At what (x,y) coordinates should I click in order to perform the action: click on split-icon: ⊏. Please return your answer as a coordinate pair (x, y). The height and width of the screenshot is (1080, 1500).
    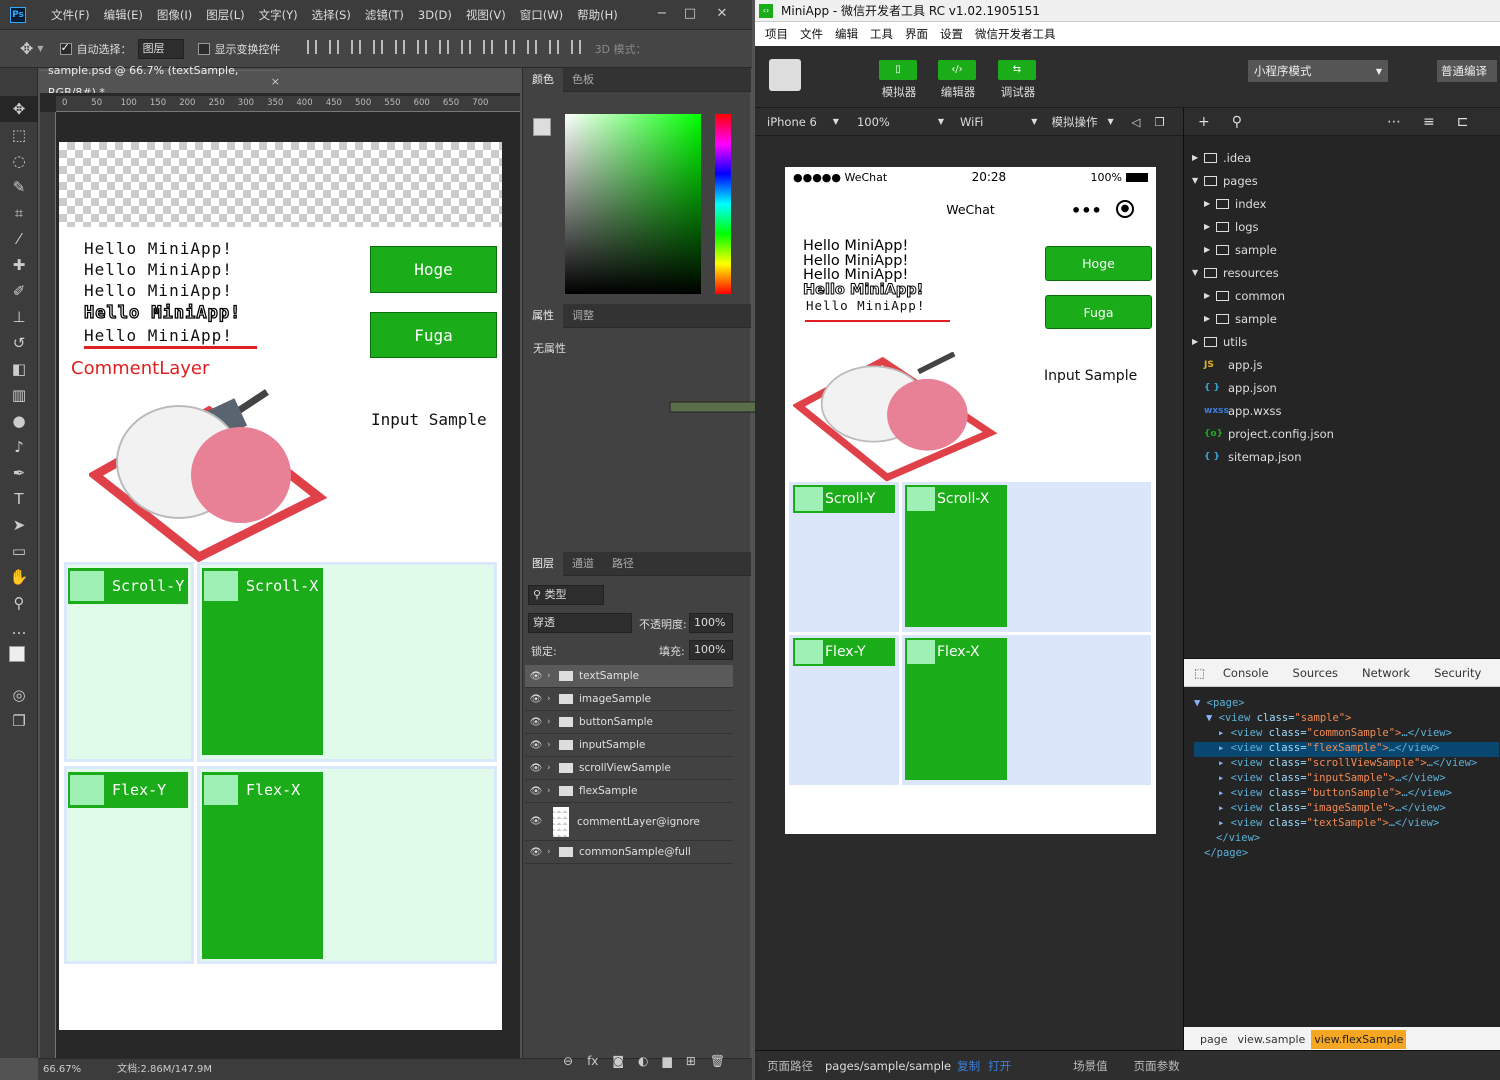
    Looking at the image, I should click on (1463, 122).